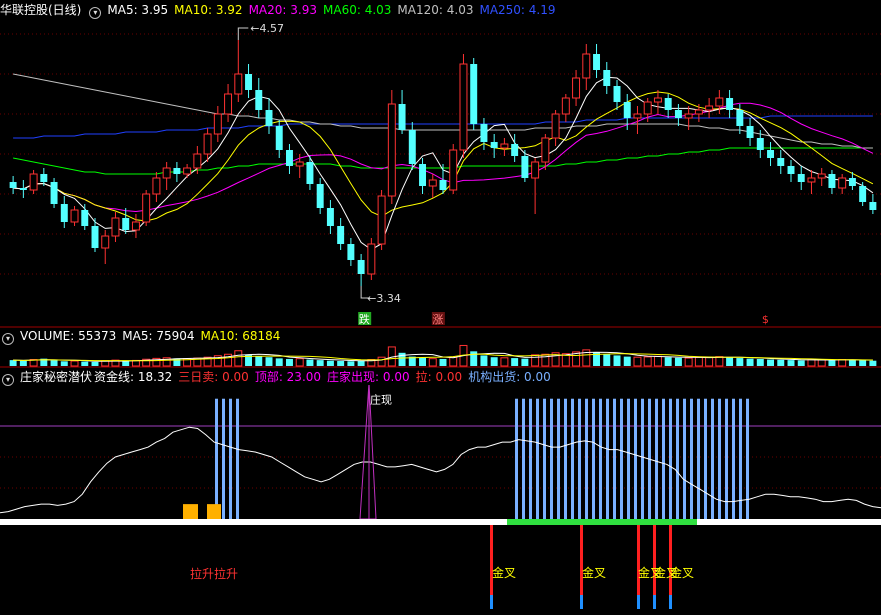 The image size is (881, 615). I want to click on green-band, so click(602, 522).